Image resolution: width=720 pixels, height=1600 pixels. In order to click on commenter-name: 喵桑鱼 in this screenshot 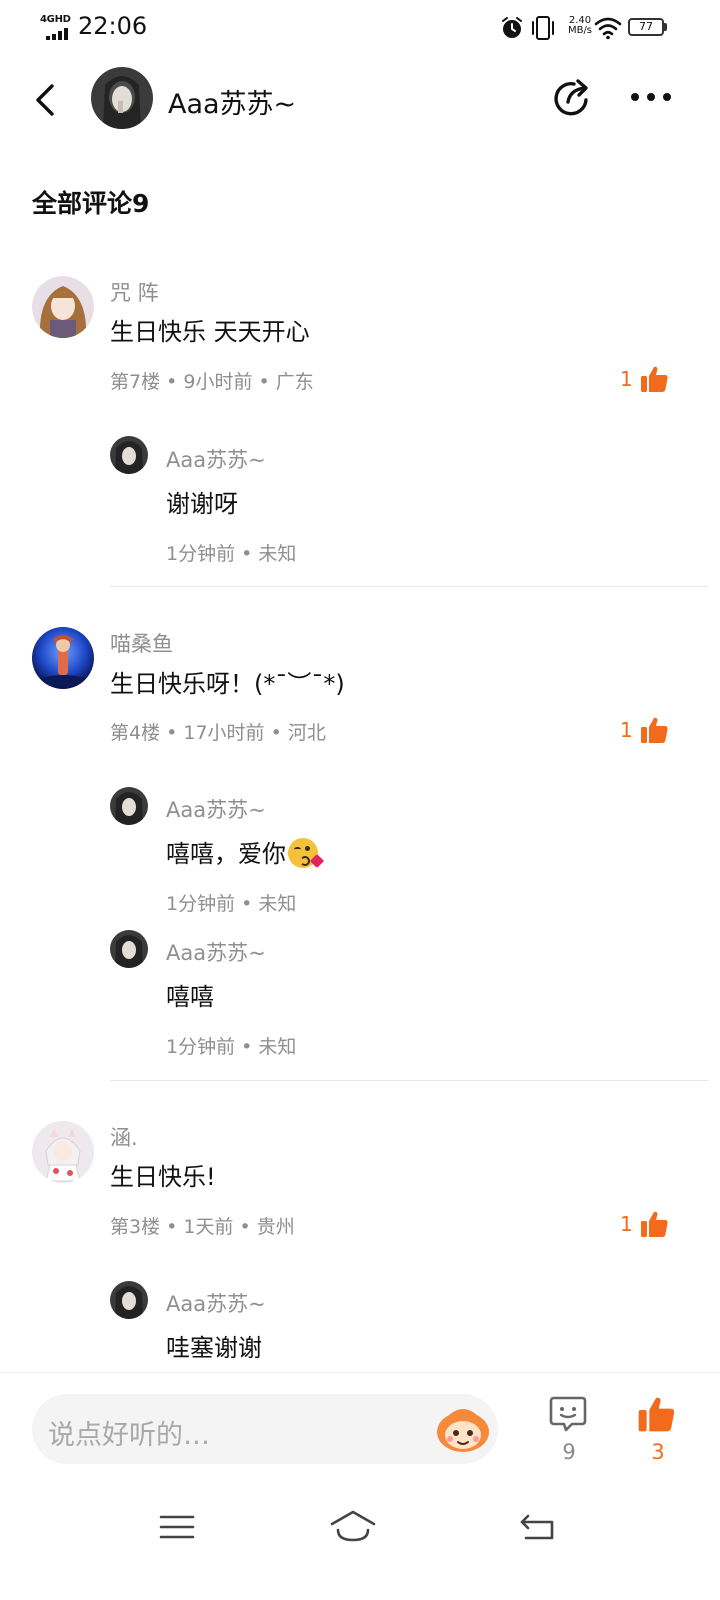, I will do `click(141, 643)`.